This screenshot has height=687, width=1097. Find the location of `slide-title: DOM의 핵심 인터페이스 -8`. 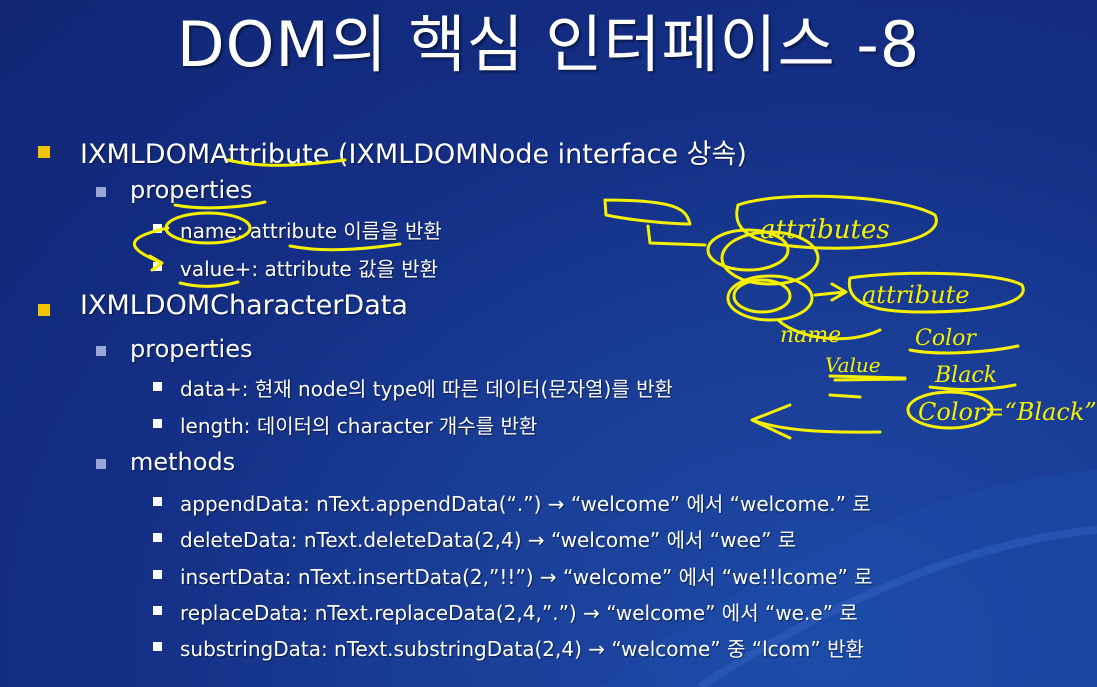

slide-title: DOM의 핵심 인터페이스 -8 is located at coordinates (548, 44).